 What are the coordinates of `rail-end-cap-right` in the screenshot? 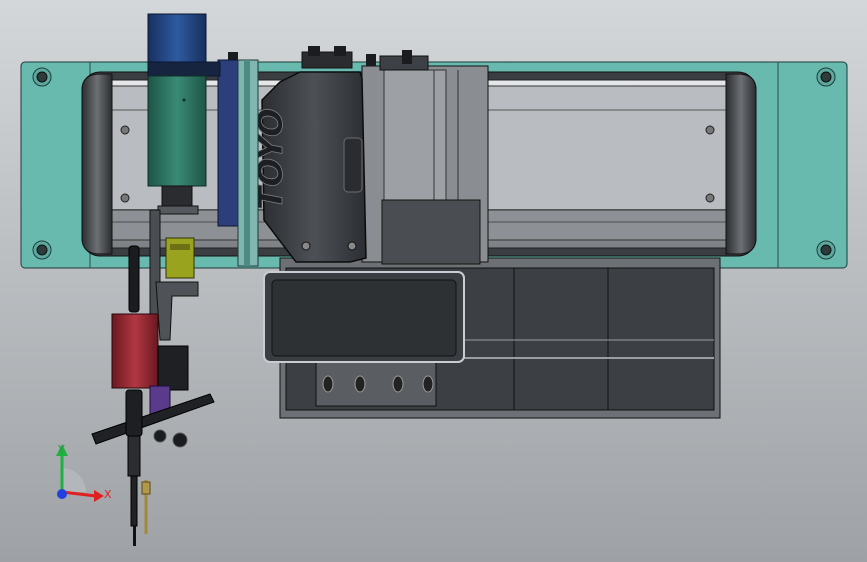 It's located at (741, 164).